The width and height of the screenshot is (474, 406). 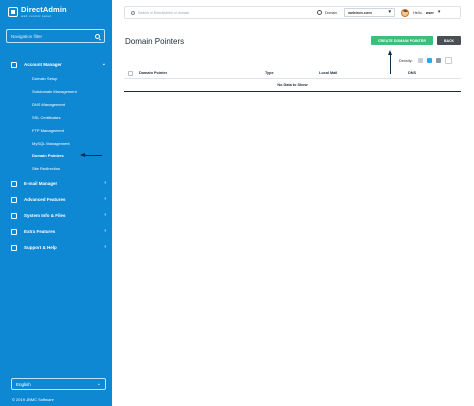 What do you see at coordinates (328, 73) in the screenshot?
I see `column-header-local-mail: Local Mail` at bounding box center [328, 73].